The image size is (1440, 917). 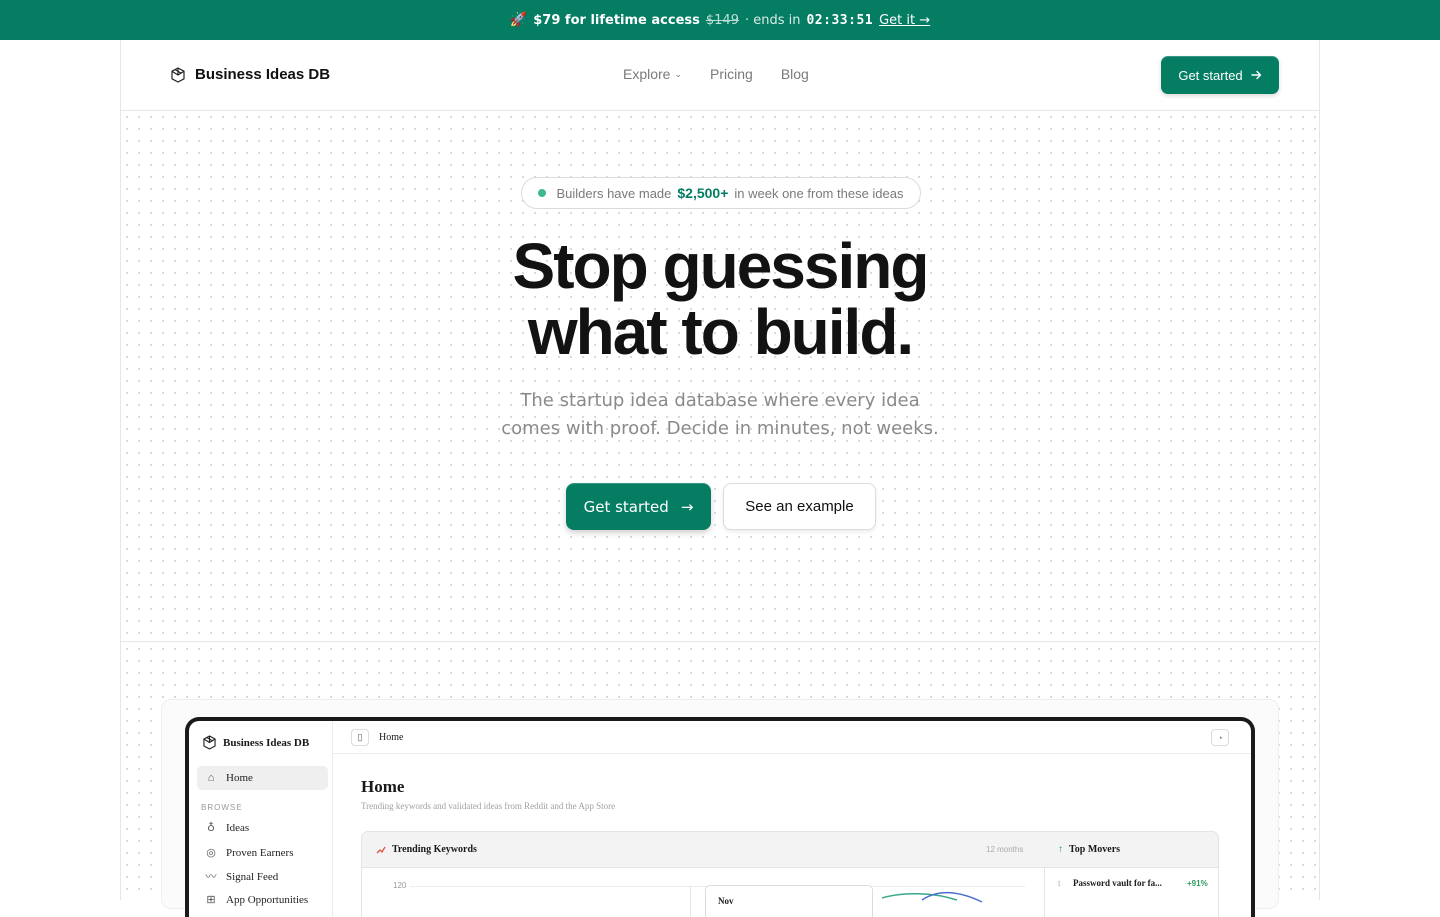 I want to click on sidebar-item-signal-feed: 〰 Signal Feed, so click(x=262, y=877).